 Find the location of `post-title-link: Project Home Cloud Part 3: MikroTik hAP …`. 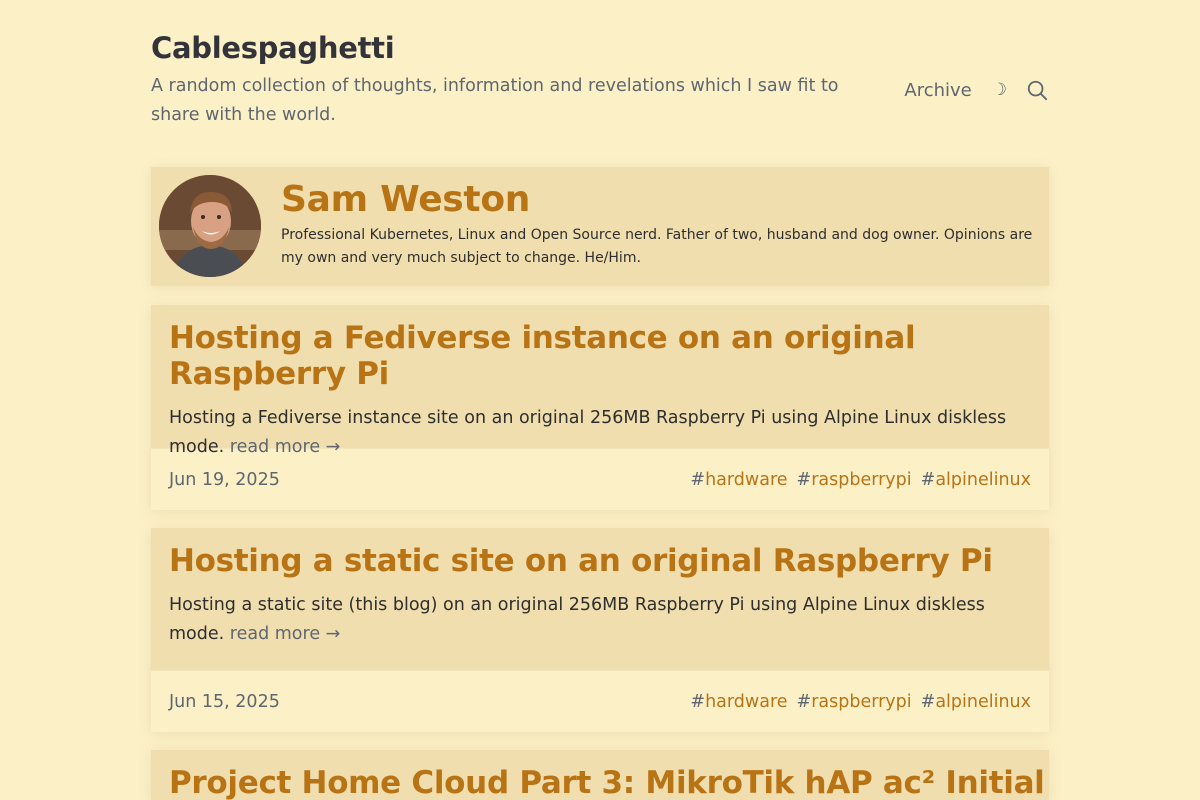

post-title-link: Project Home Cloud Part 3: MikroTik hAP … is located at coordinates (607, 782).